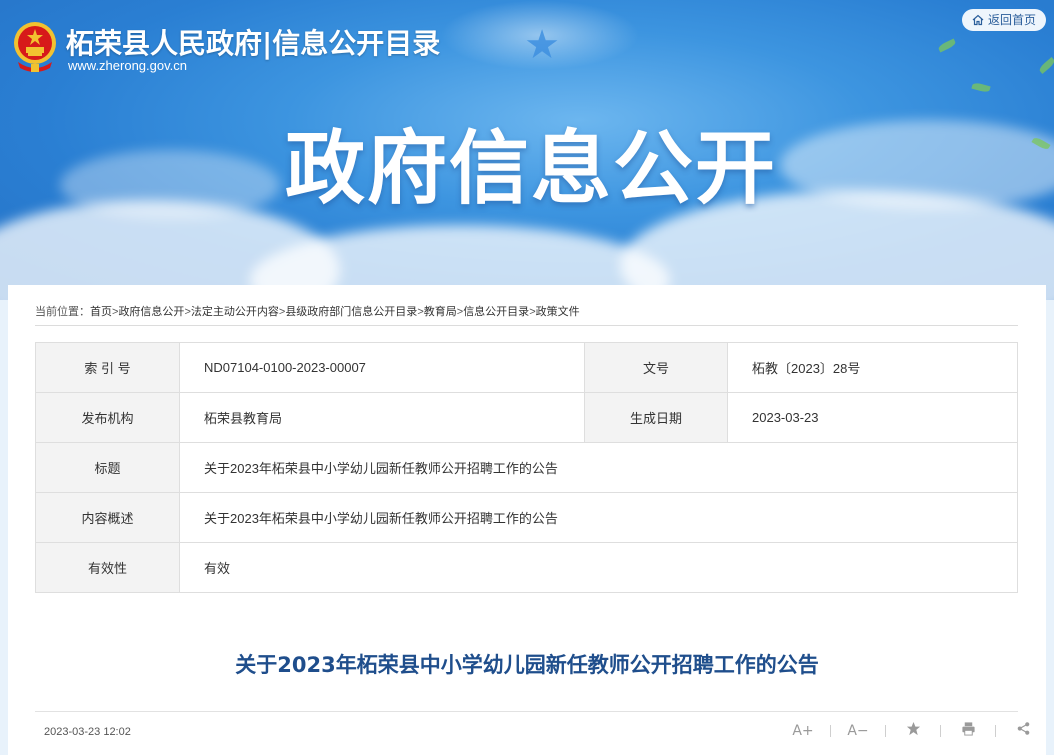 This screenshot has height=755, width=1054. I want to click on date-label: 生成日期, so click(656, 417).